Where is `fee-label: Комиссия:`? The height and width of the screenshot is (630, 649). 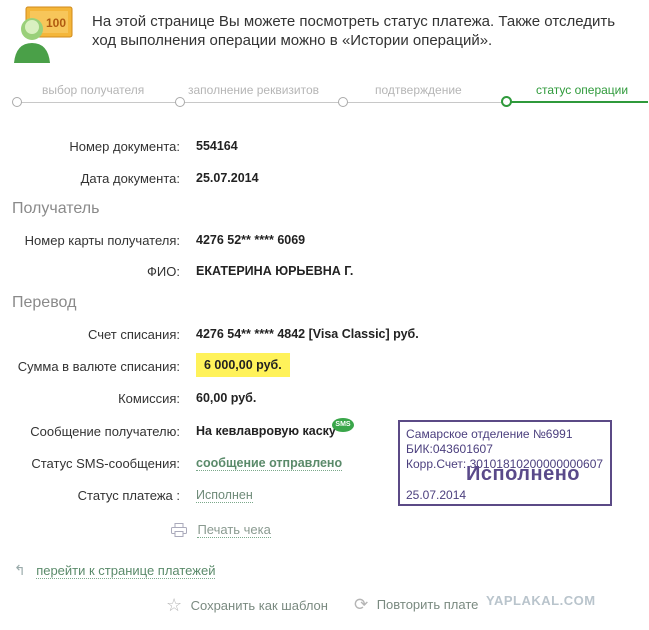
fee-label: Комиссия: is located at coordinates (149, 398).